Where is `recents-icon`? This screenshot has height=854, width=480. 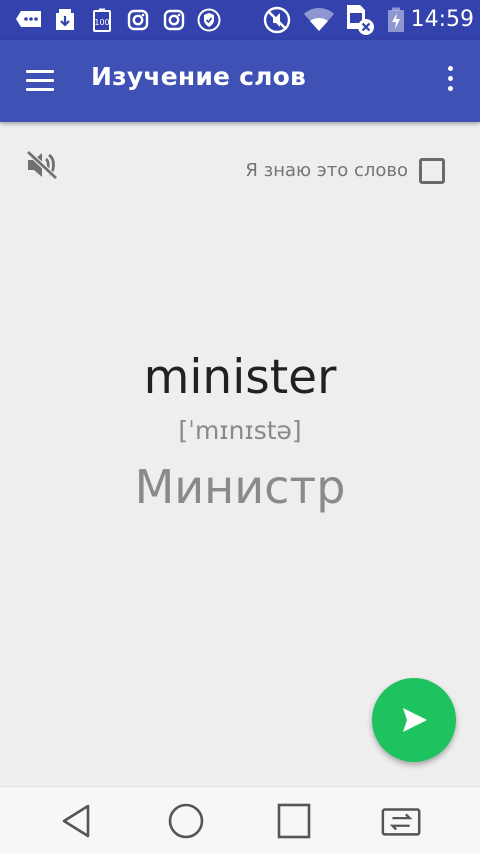 recents-icon is located at coordinates (294, 821).